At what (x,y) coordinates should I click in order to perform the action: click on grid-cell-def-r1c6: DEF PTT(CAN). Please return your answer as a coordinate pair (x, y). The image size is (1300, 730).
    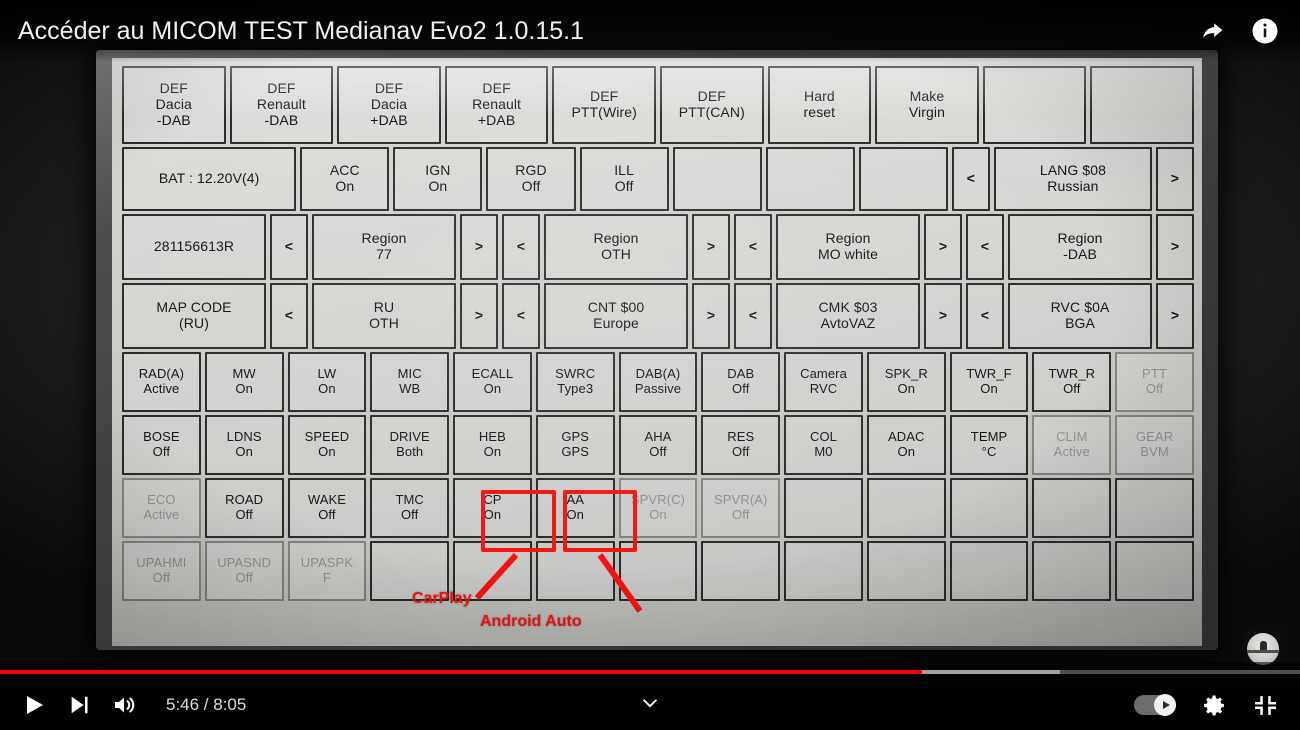
    Looking at the image, I should click on (711, 105).